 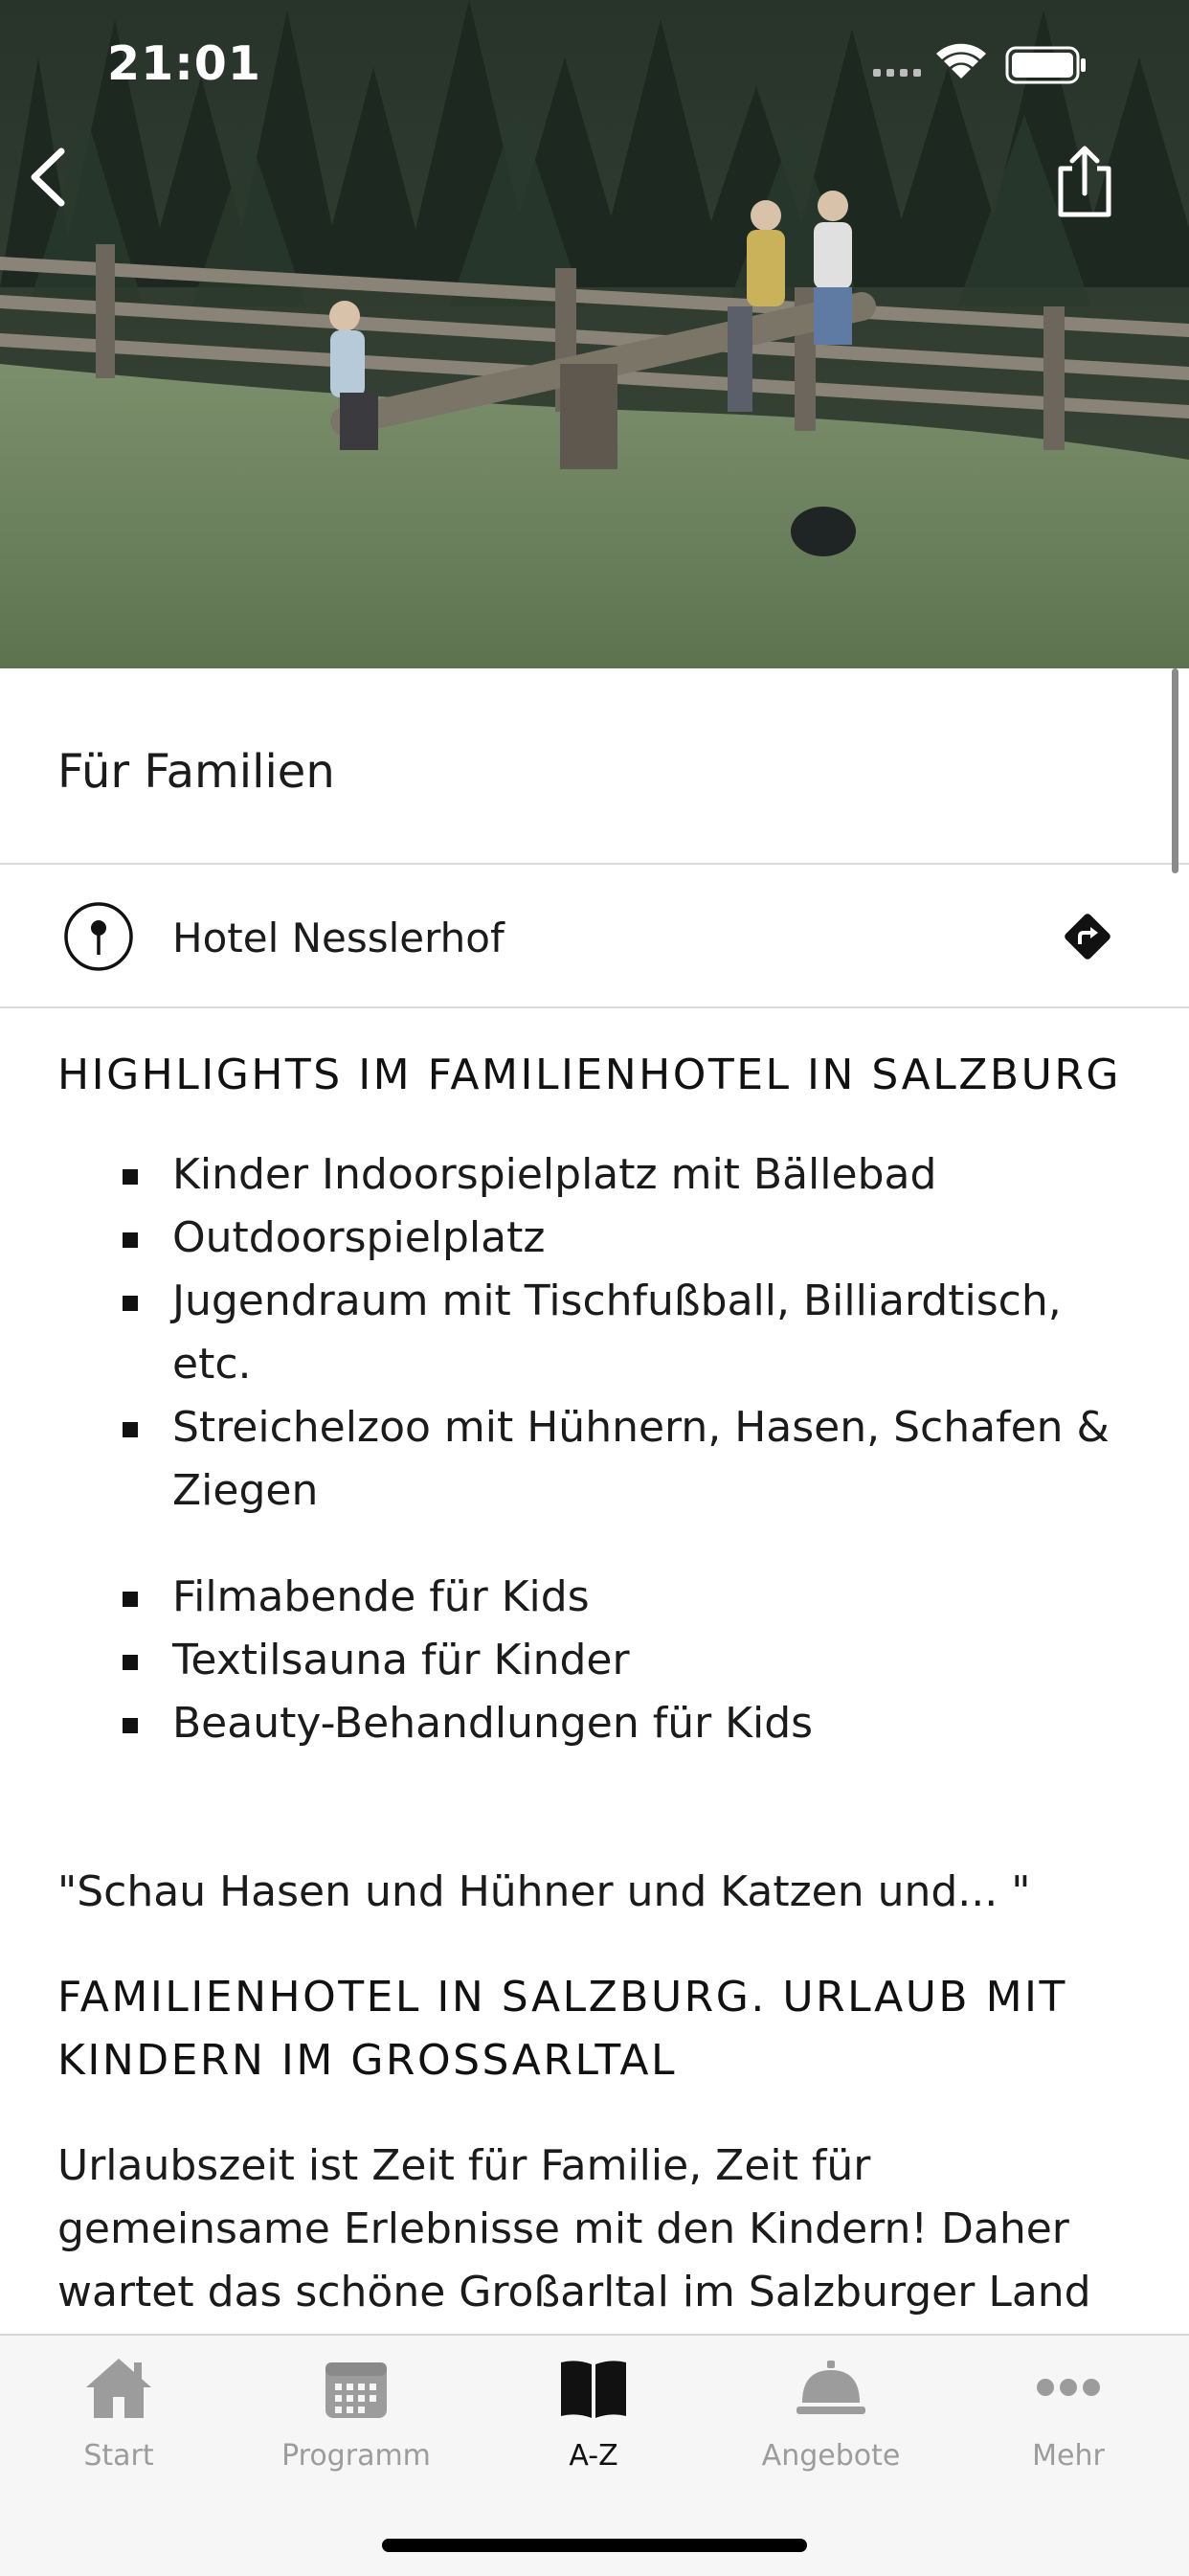 What do you see at coordinates (1084, 181) in the screenshot?
I see `share-icon` at bounding box center [1084, 181].